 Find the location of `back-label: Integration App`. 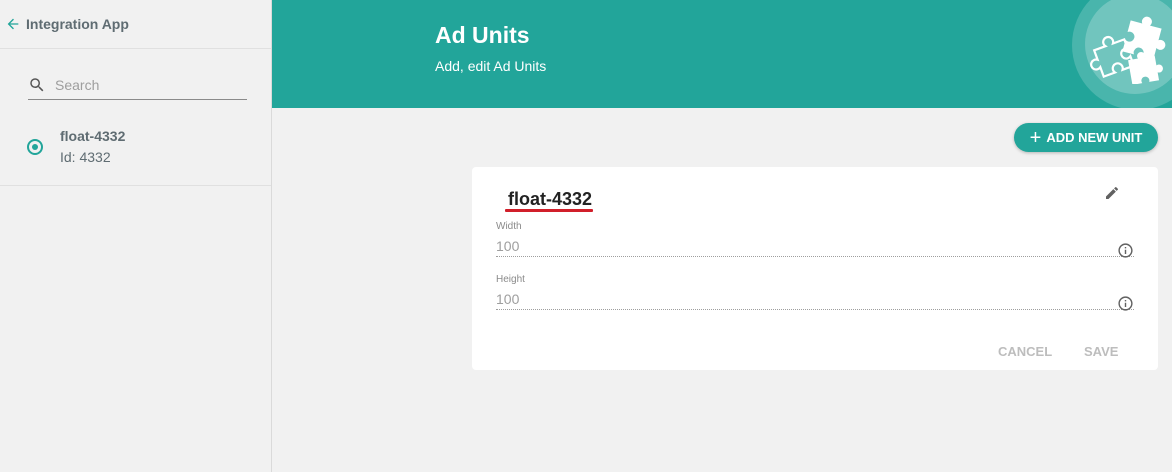

back-label: Integration App is located at coordinates (77, 24).